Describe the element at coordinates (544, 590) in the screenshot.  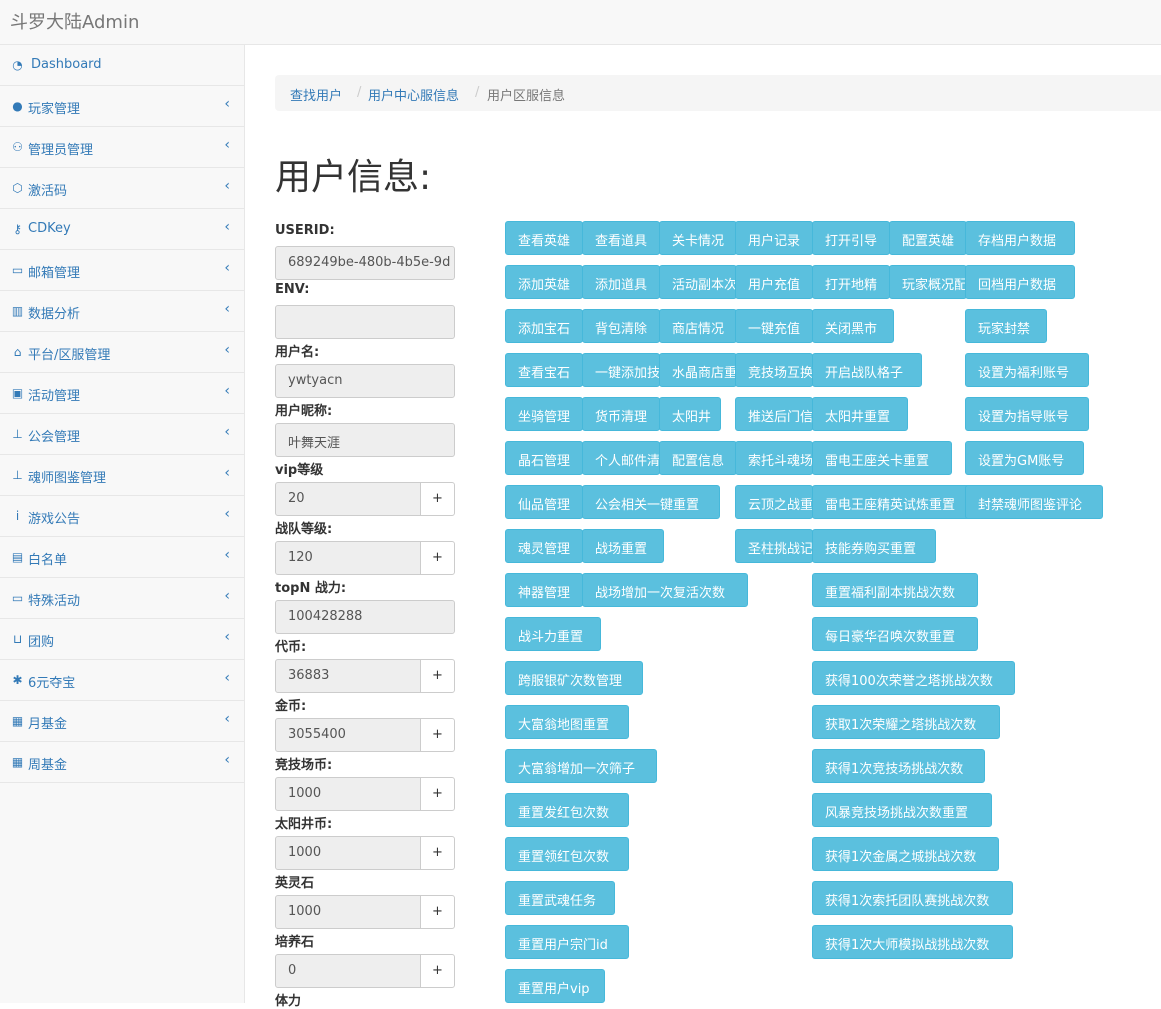
I see `action-button-47: 神器管理` at that location.